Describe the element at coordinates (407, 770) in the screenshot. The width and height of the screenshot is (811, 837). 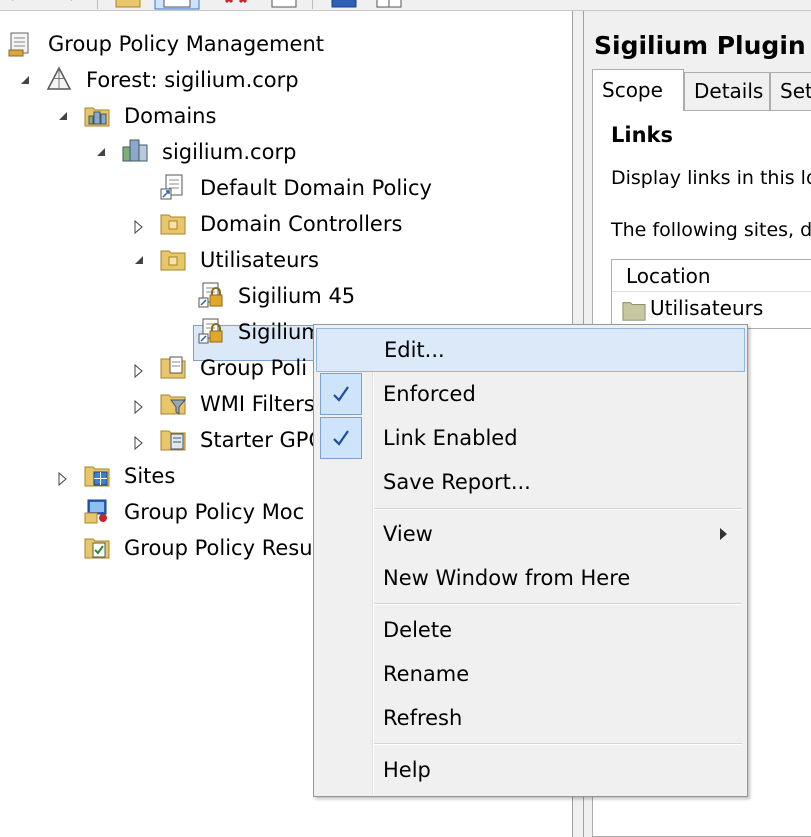
I see `menu-item-label: Help` at that location.